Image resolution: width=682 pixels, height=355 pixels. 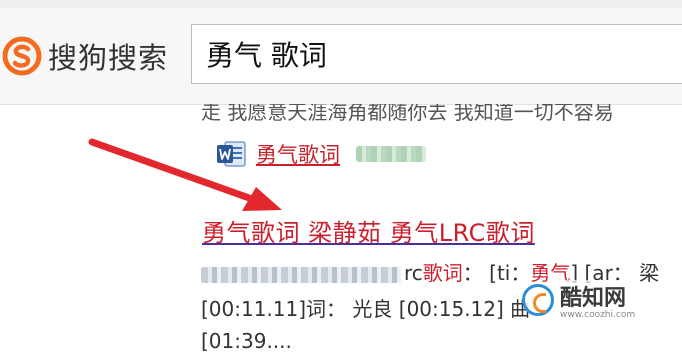 What do you see at coordinates (185, 174) in the screenshot?
I see `red-arrow-annotation` at bounding box center [185, 174].